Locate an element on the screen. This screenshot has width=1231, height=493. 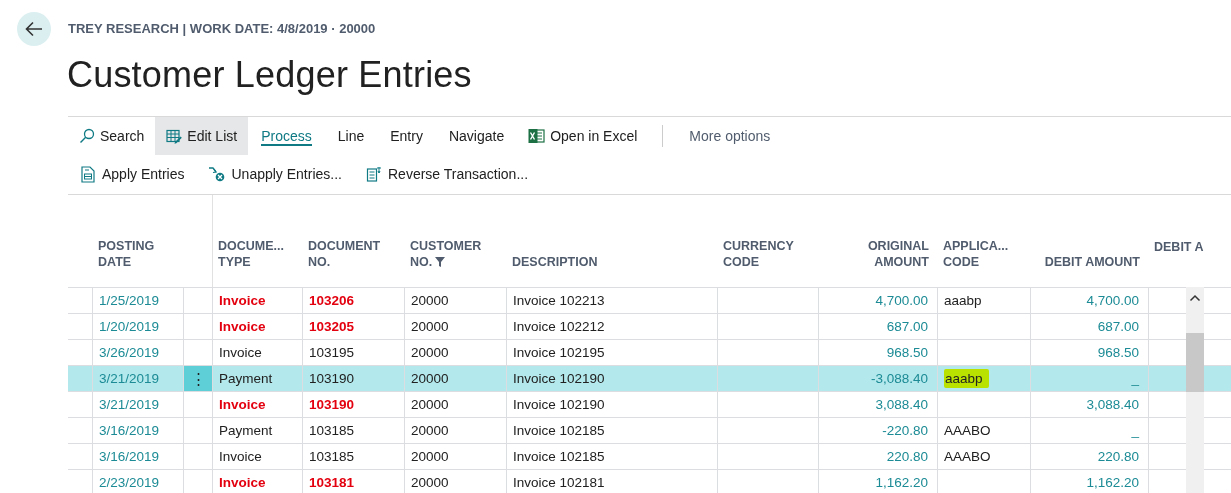
table-cell: -220.80 is located at coordinates (877, 430).